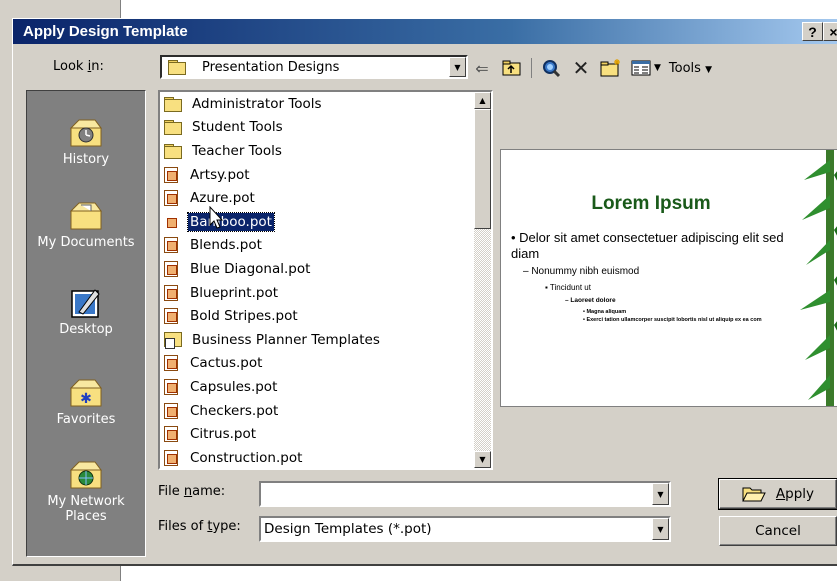 This screenshot has height=581, width=837. What do you see at coordinates (754, 494) in the screenshot?
I see `open-folder-icon` at bounding box center [754, 494].